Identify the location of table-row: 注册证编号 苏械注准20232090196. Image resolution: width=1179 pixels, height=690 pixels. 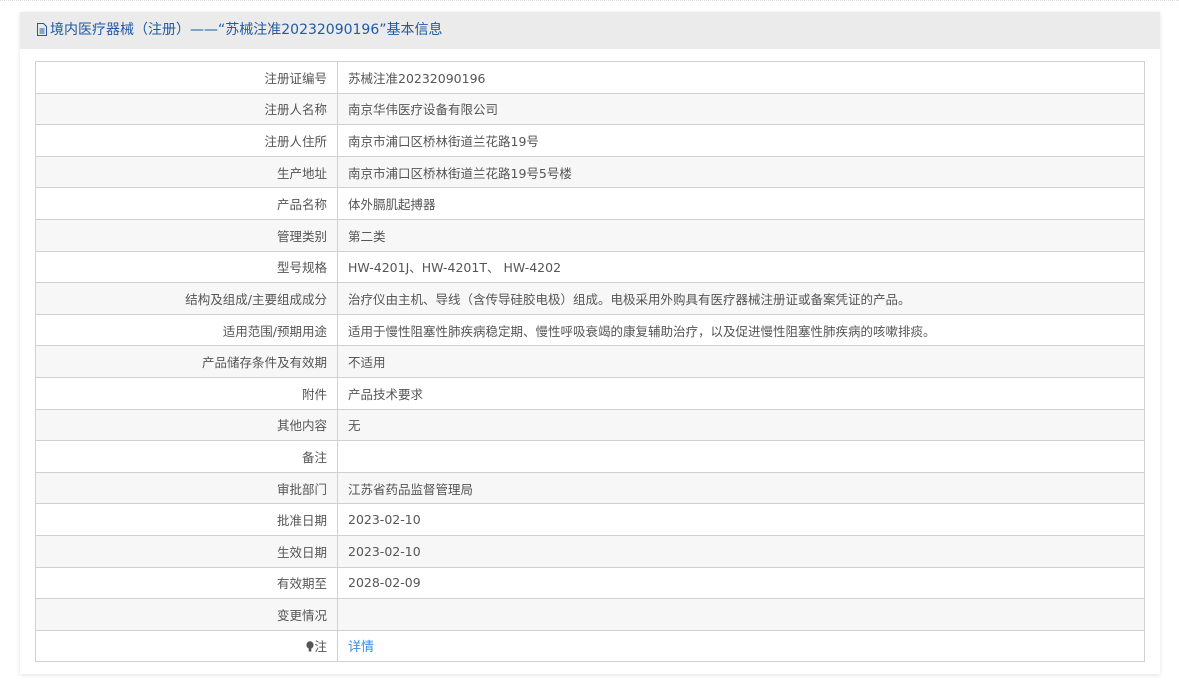
(590, 77).